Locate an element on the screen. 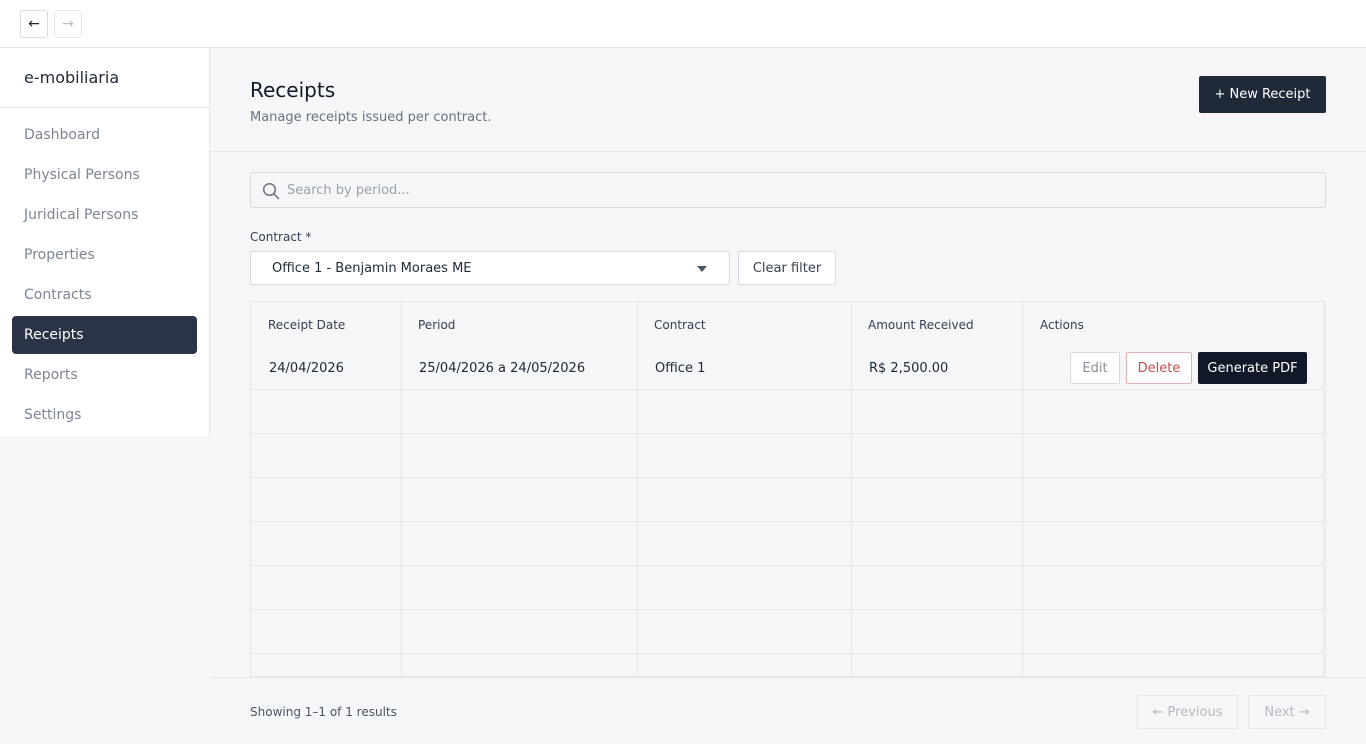  chevron-down-icon is located at coordinates (702, 269).